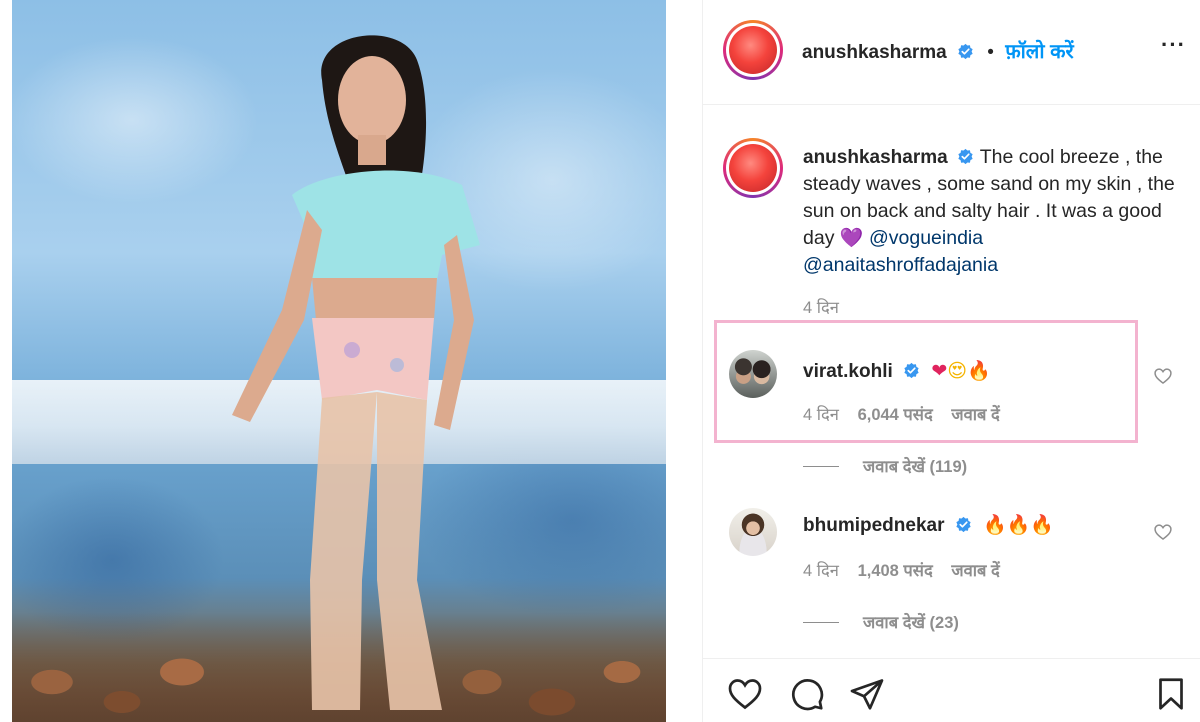 The image size is (1200, 722). What do you see at coordinates (1174, 46) in the screenshot?
I see `more-options-icon: ···` at bounding box center [1174, 46].